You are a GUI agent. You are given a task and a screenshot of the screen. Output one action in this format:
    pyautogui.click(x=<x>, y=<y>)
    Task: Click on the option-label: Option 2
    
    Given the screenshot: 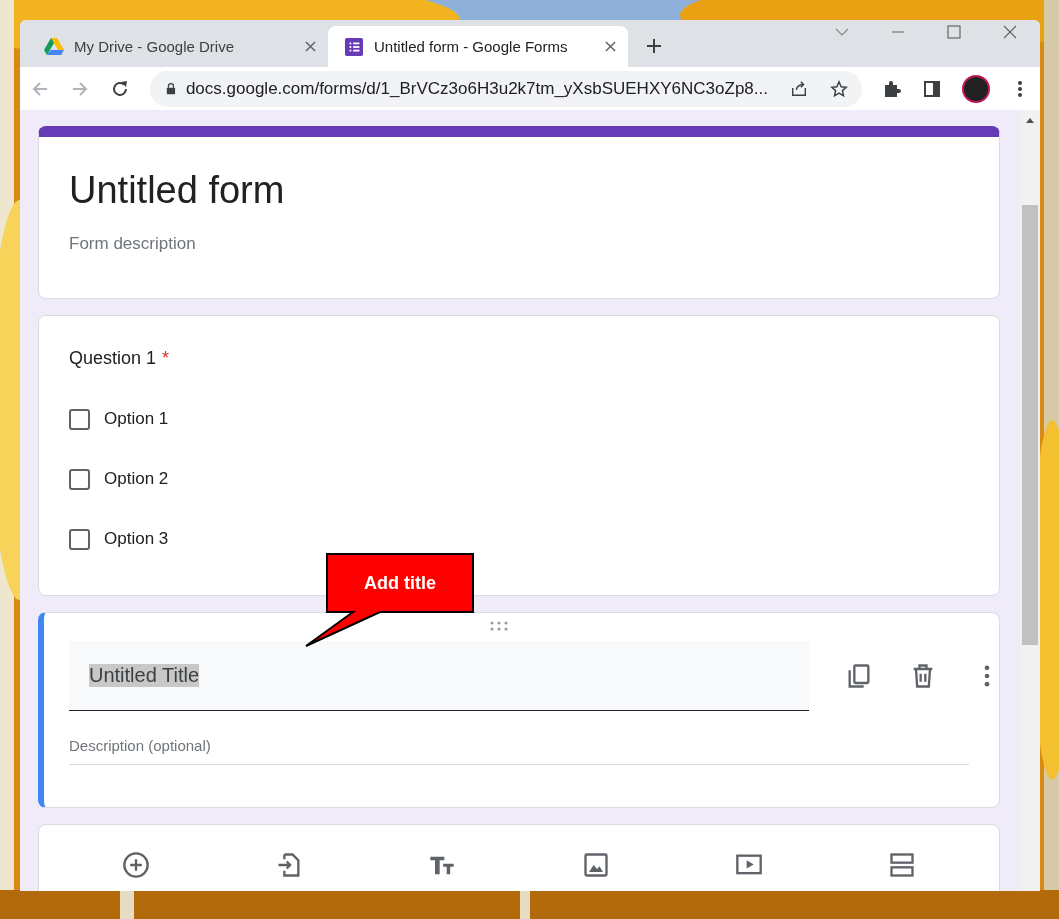 What is the action you would take?
    pyautogui.click(x=136, y=479)
    